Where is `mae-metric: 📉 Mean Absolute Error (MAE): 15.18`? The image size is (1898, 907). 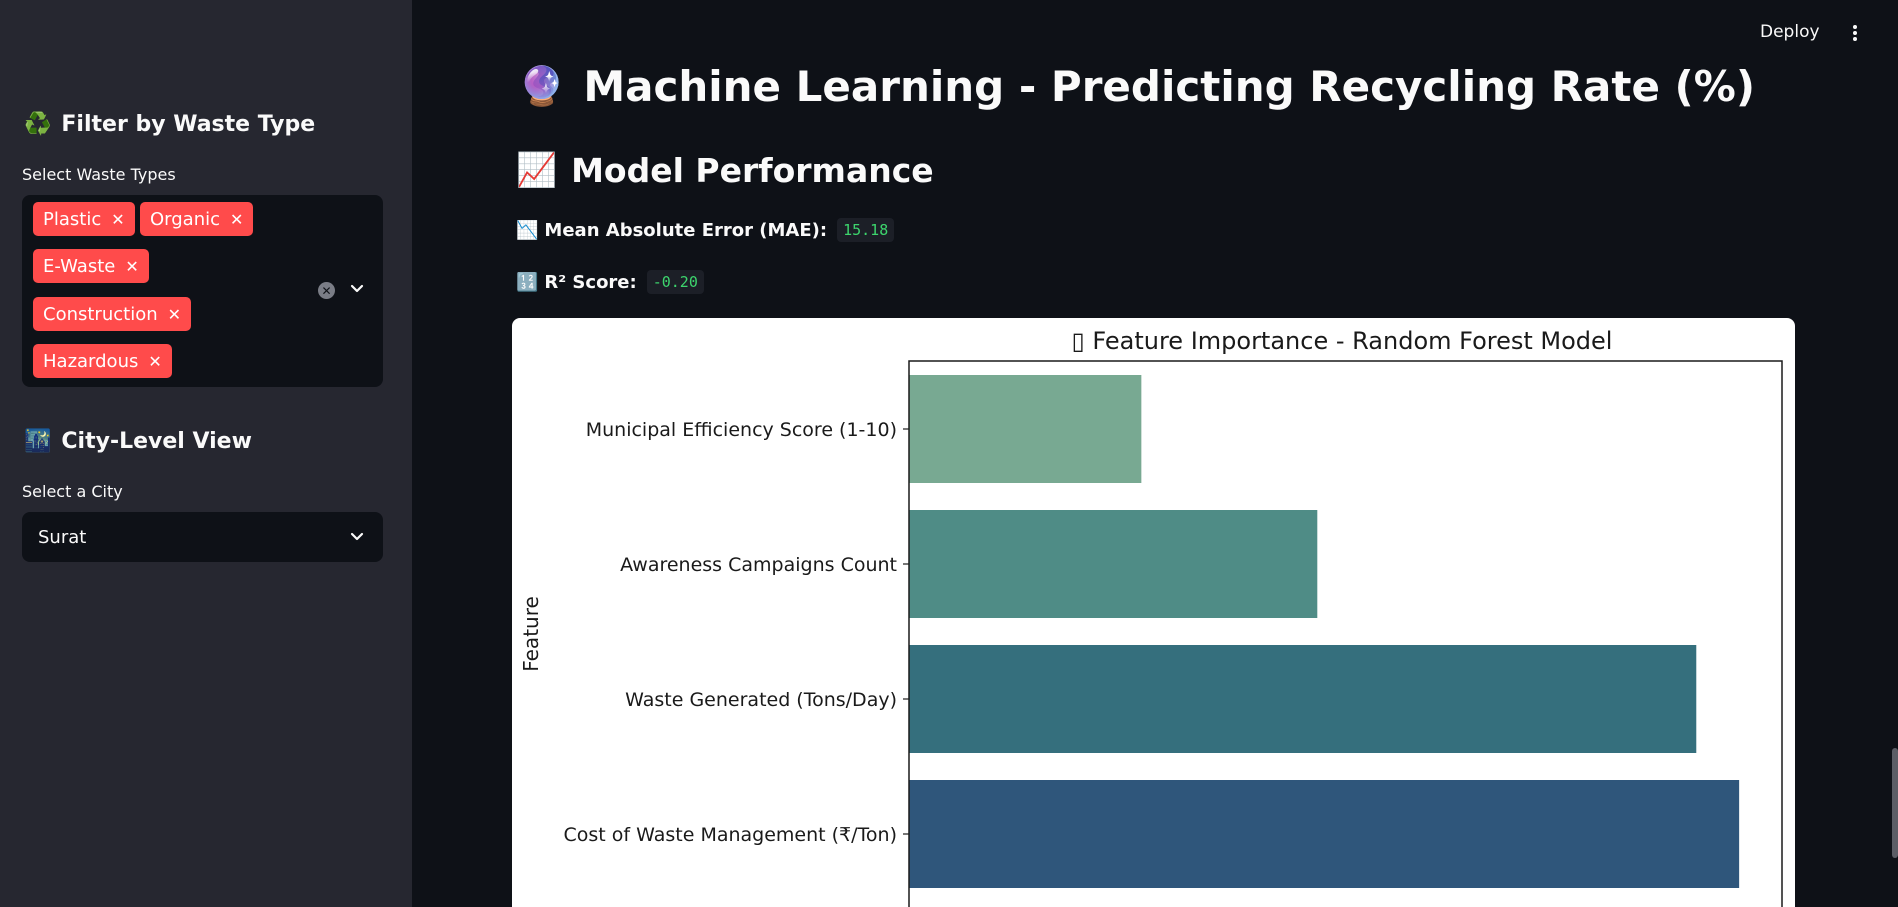 mae-metric: 📉 Mean Absolute Error (MAE): 15.18 is located at coordinates (705, 230).